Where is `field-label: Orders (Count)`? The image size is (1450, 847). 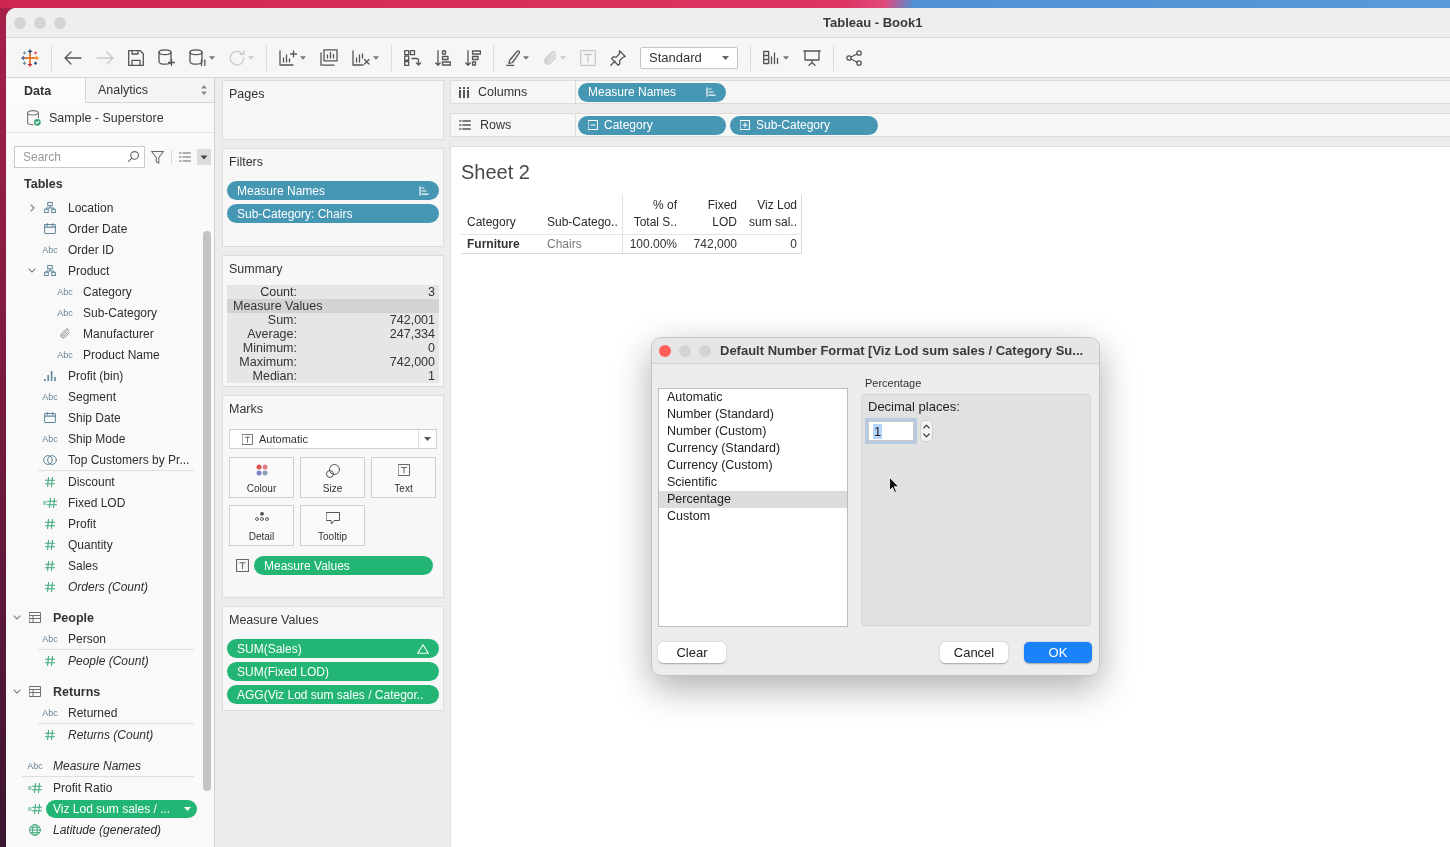 field-label: Orders (Count) is located at coordinates (108, 586).